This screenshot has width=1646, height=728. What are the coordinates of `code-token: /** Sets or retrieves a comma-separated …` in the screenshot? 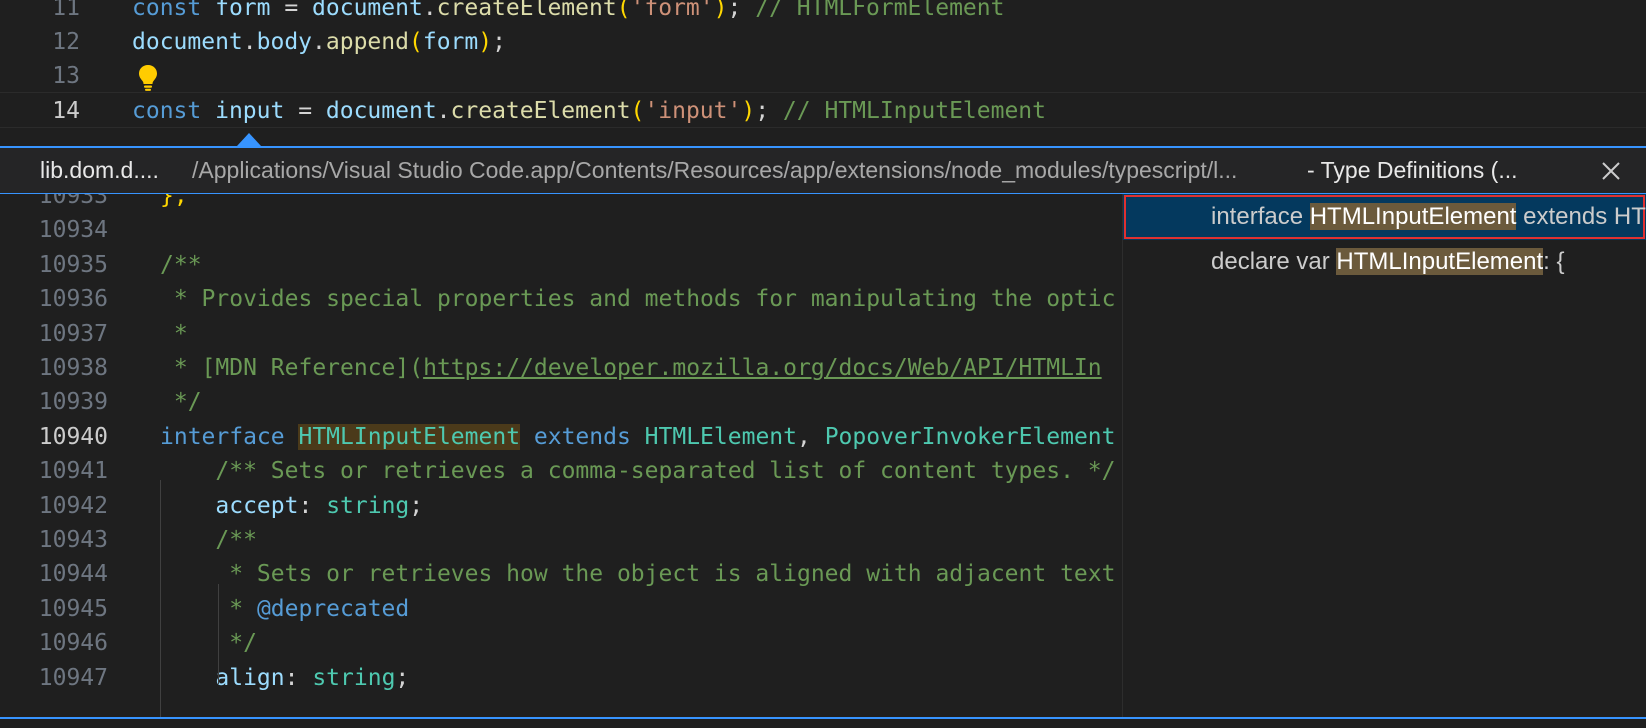 It's located at (638, 471).